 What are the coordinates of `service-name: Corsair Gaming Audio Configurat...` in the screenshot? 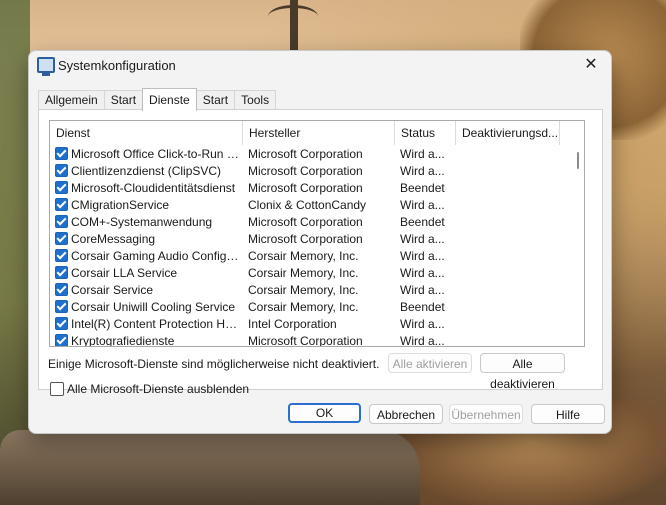 It's located at (155, 256).